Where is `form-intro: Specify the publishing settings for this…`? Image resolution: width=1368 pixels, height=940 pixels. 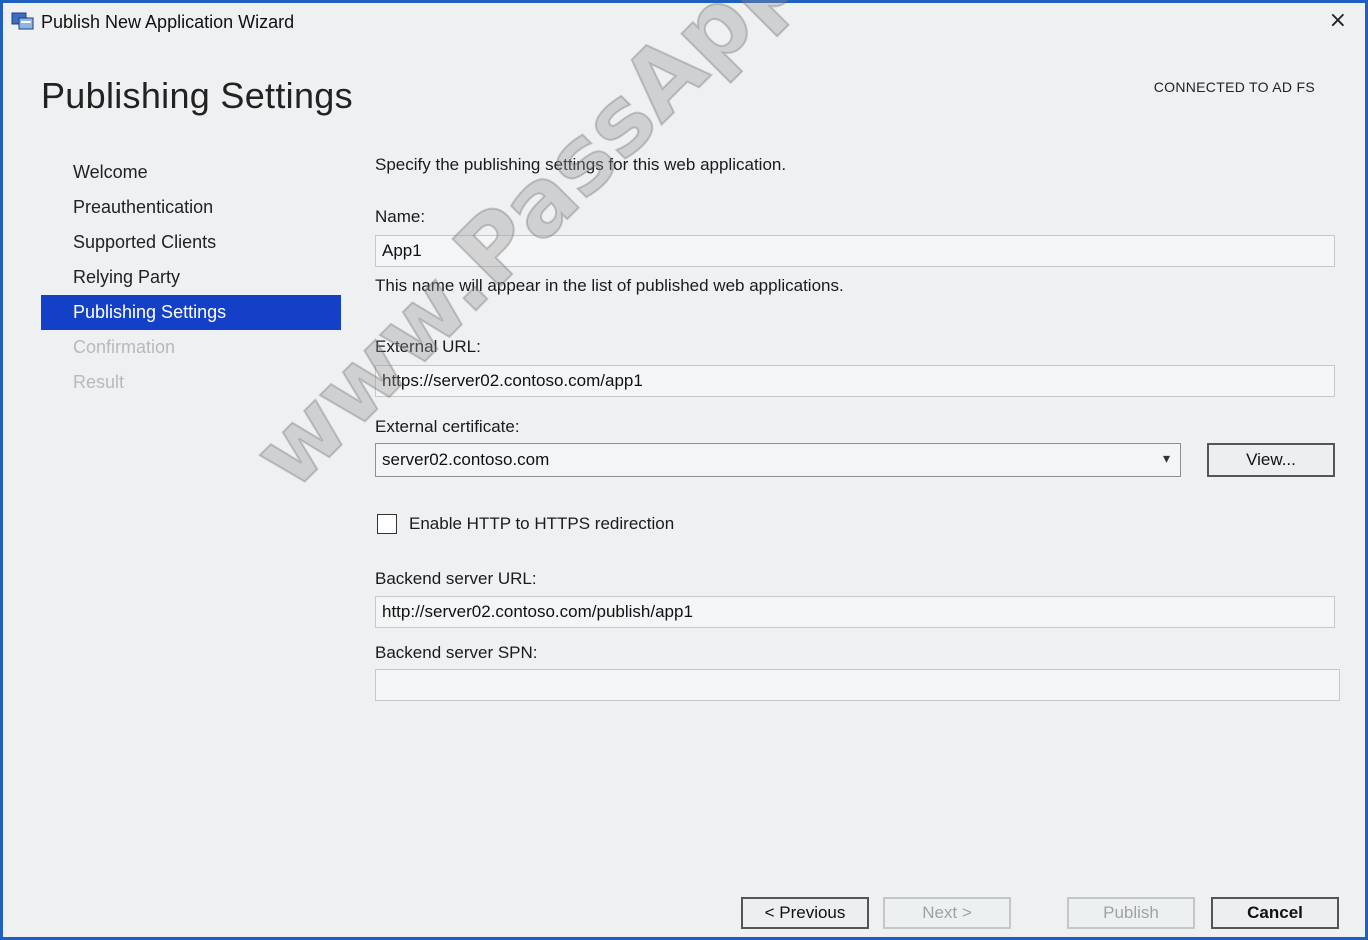 form-intro: Specify the publishing settings for this… is located at coordinates (581, 164).